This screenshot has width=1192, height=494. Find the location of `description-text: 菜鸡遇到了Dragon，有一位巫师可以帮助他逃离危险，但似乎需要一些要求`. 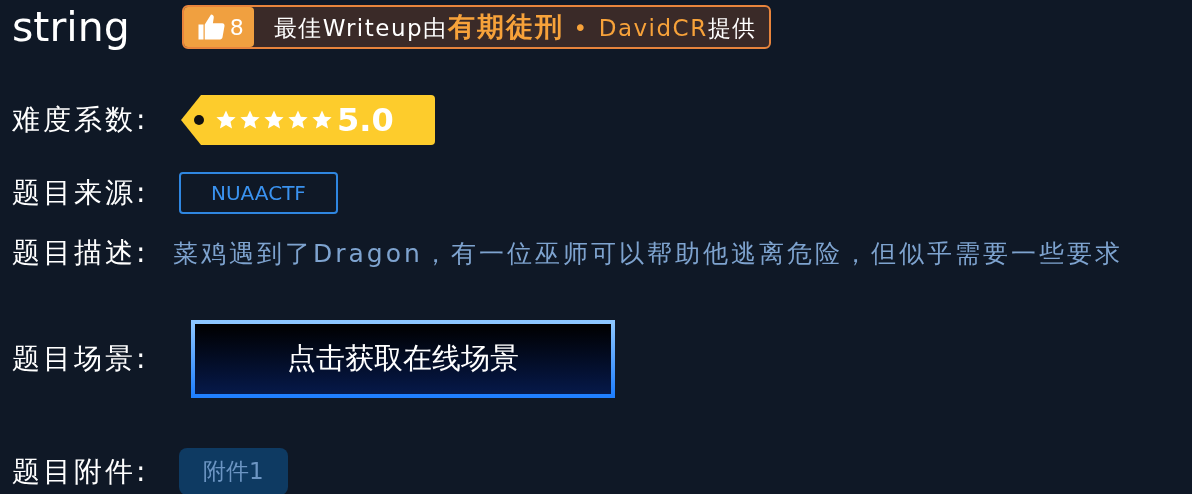

description-text: 菜鸡遇到了Dragon，有一位巫师可以帮助他逃离危险，但似乎需要一些要求 is located at coordinates (648, 253).